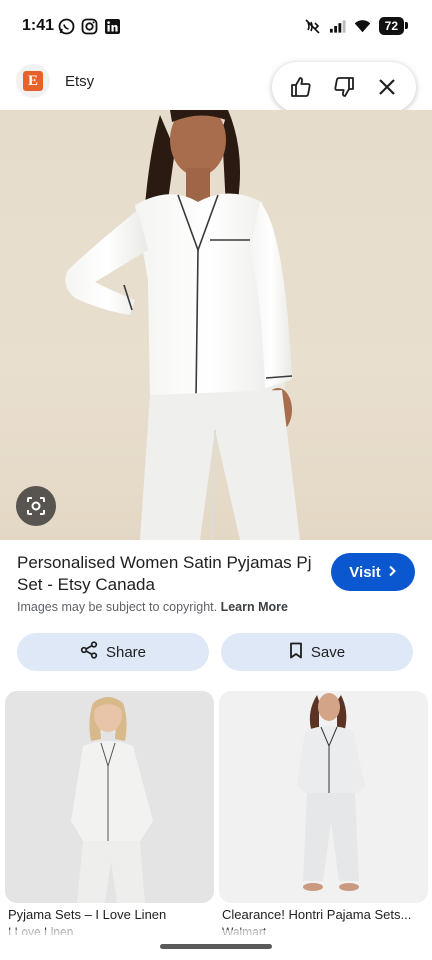 Image resolution: width=432 pixels, height=960 pixels. What do you see at coordinates (80, 81) in the screenshot?
I see `source-name: Etsy` at bounding box center [80, 81].